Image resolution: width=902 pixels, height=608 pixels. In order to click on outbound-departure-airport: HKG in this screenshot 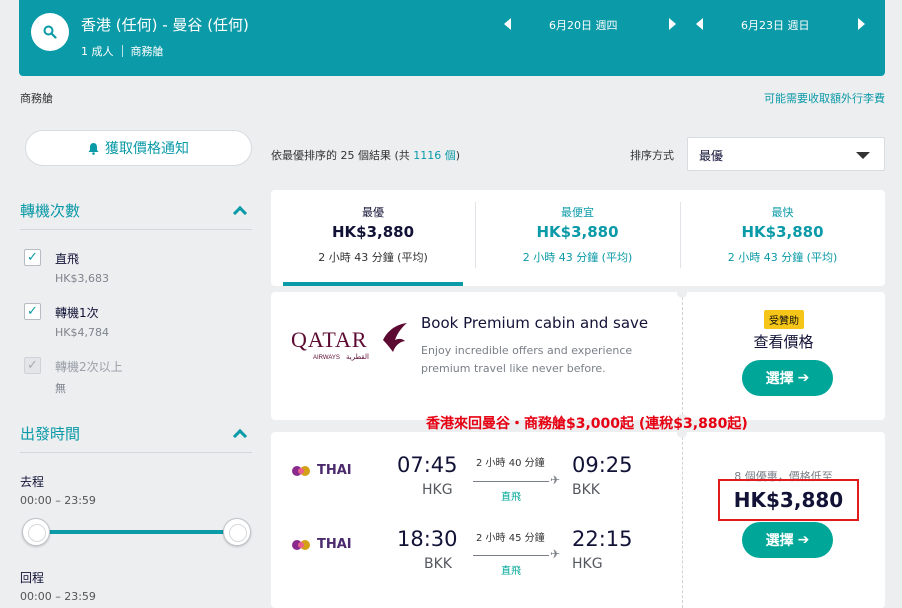, I will do `click(437, 490)`.